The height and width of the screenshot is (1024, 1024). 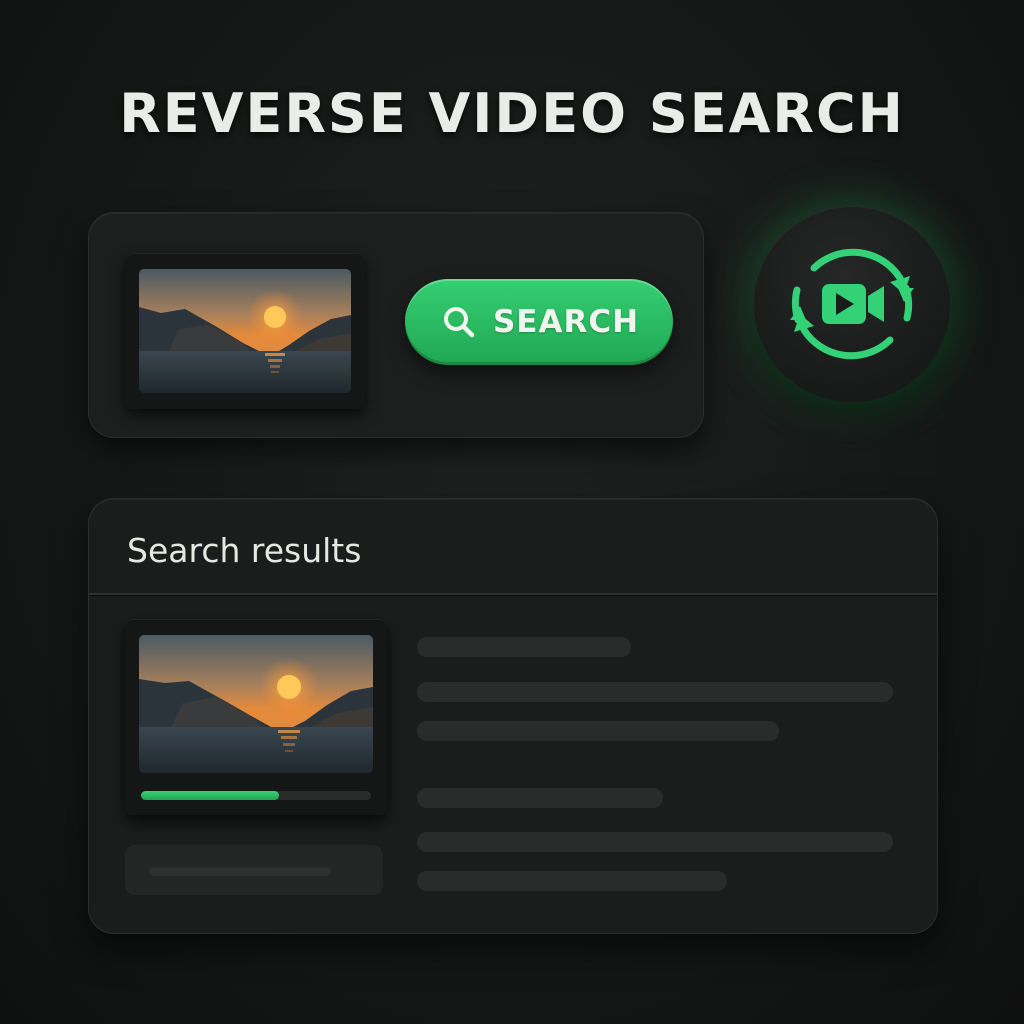 I want to click on reverse-video-search-button, so click(x=852, y=304).